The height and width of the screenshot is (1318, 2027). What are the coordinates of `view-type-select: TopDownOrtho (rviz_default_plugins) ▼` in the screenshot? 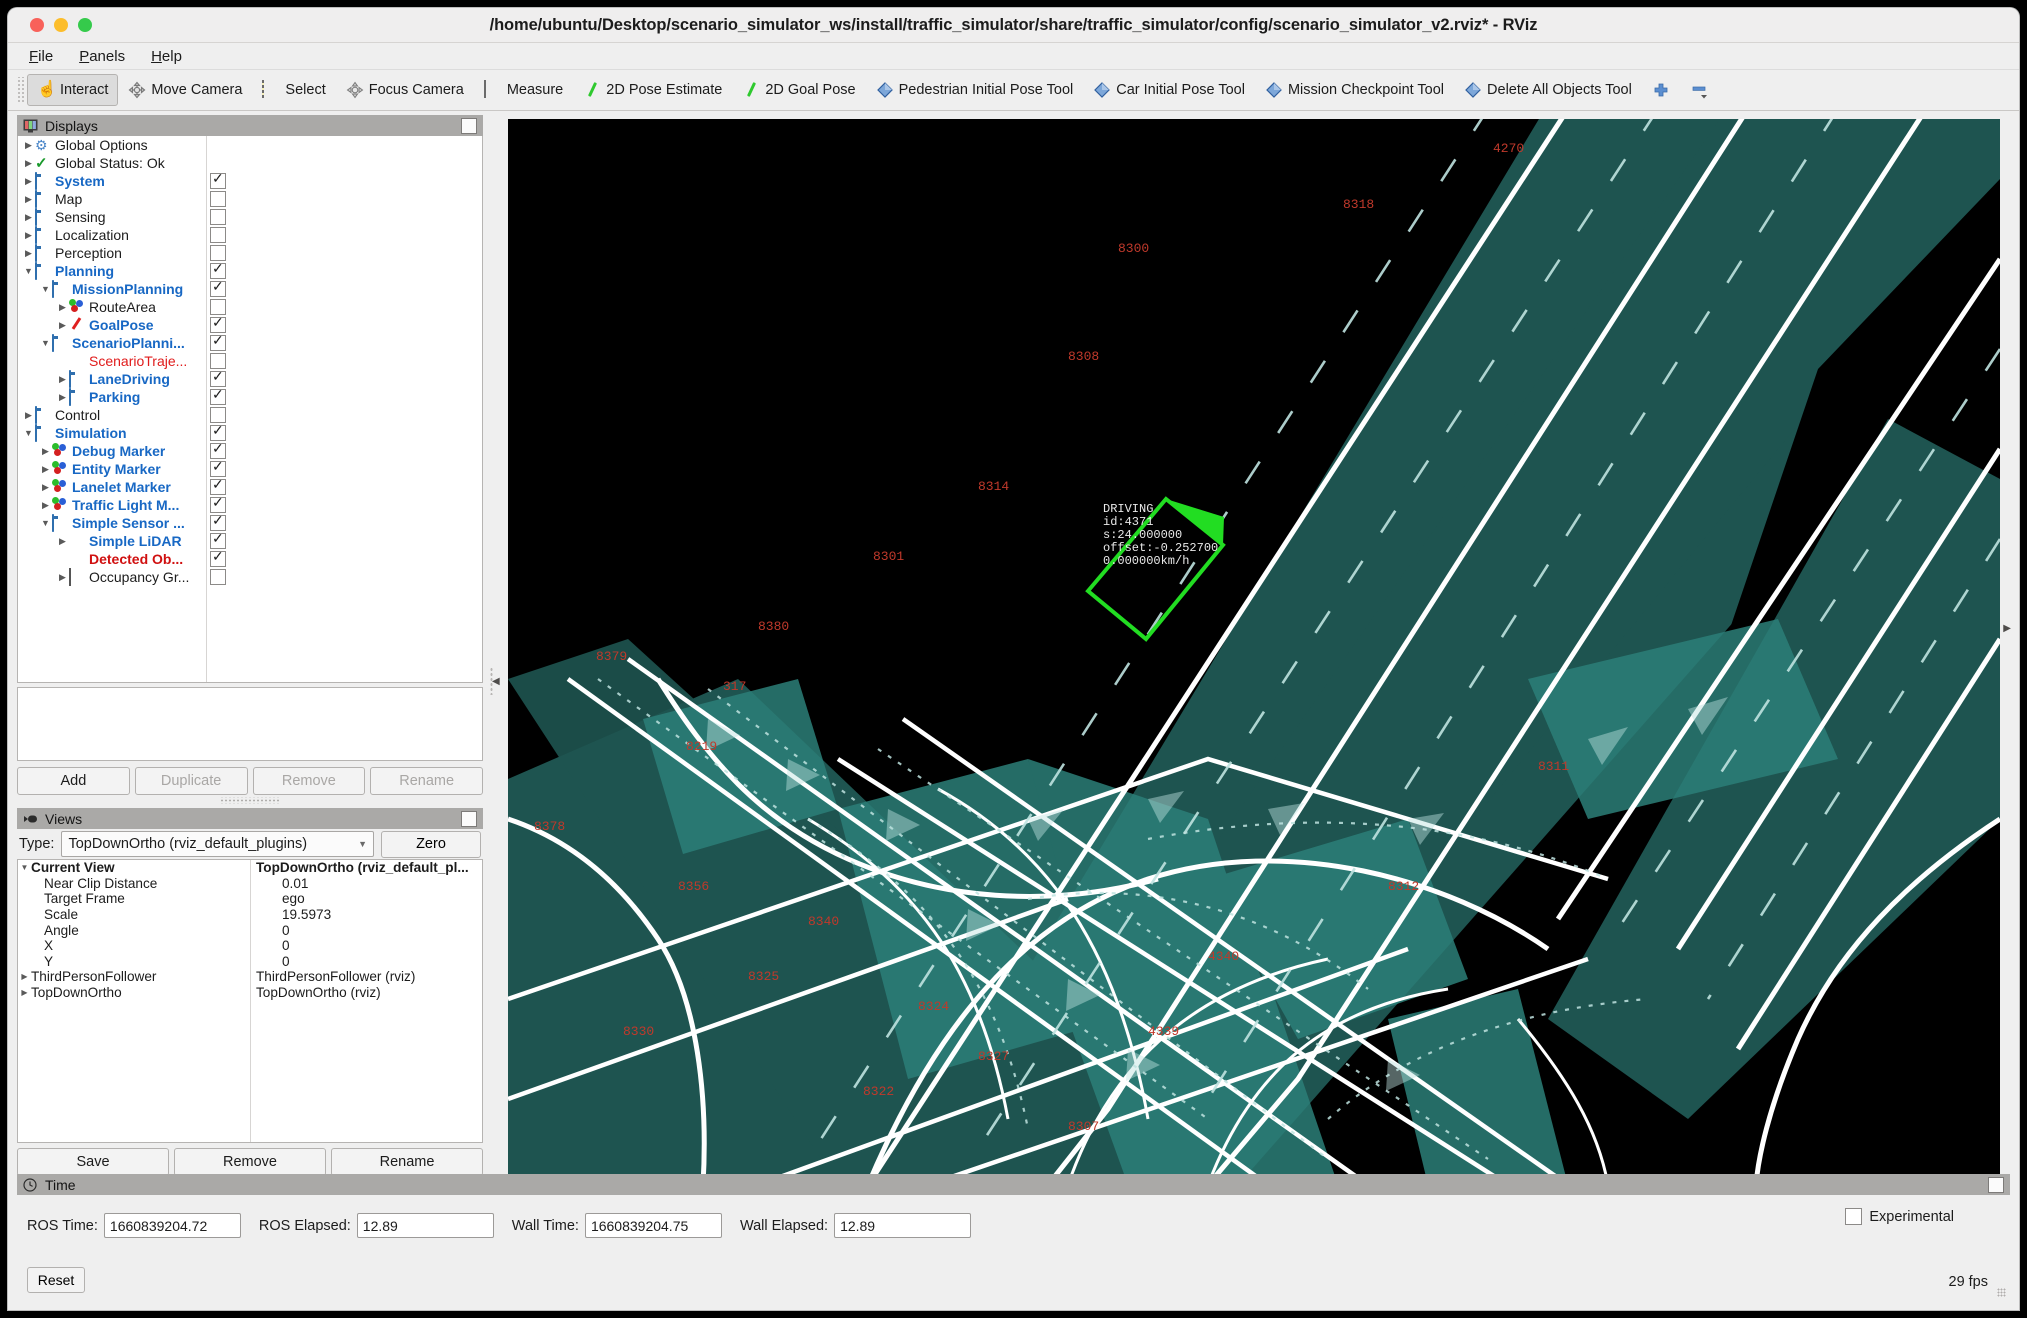 It's located at (217, 844).